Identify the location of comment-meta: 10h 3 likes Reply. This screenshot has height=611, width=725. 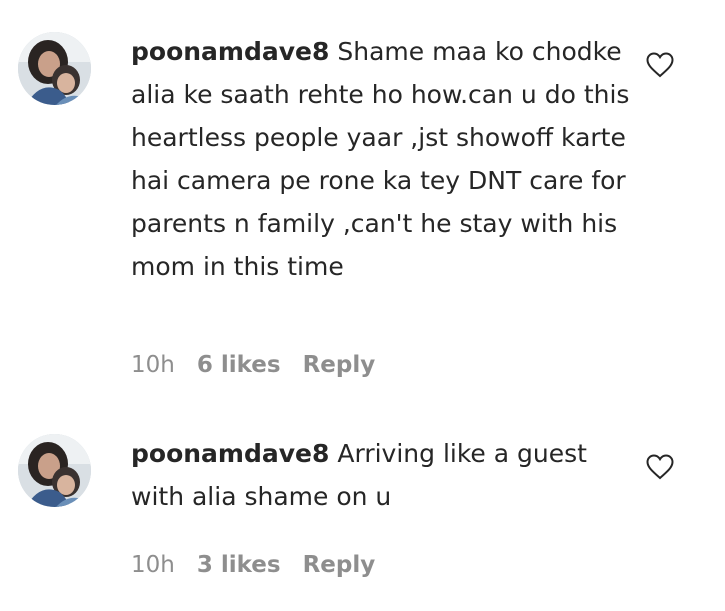
(264, 565).